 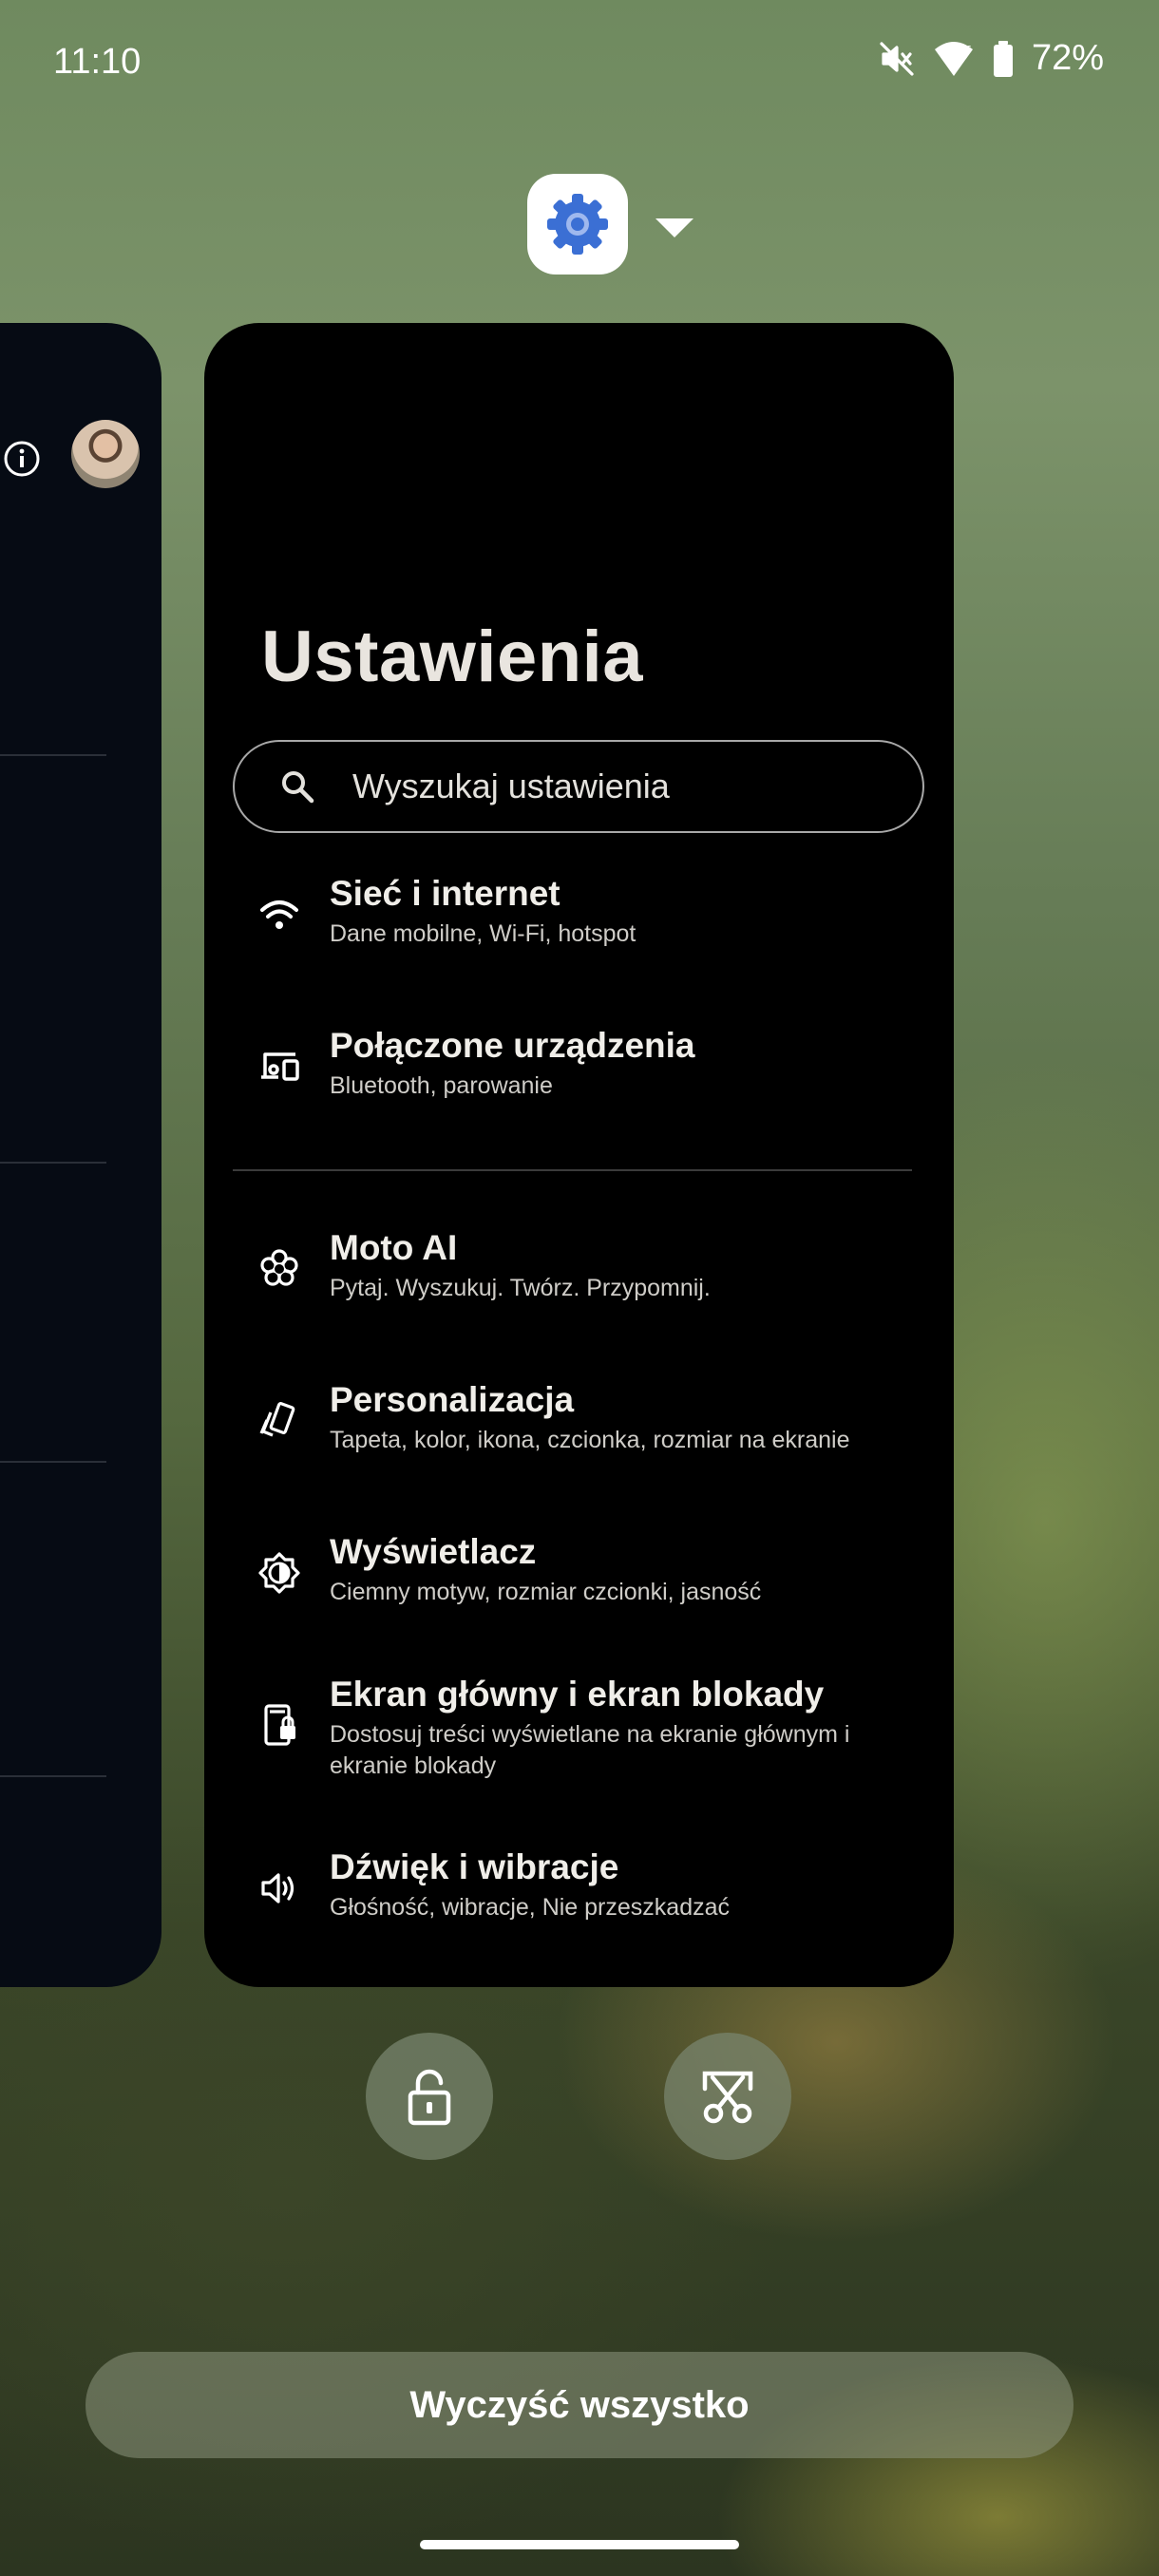 What do you see at coordinates (1003, 59) in the screenshot?
I see `battery-icon` at bounding box center [1003, 59].